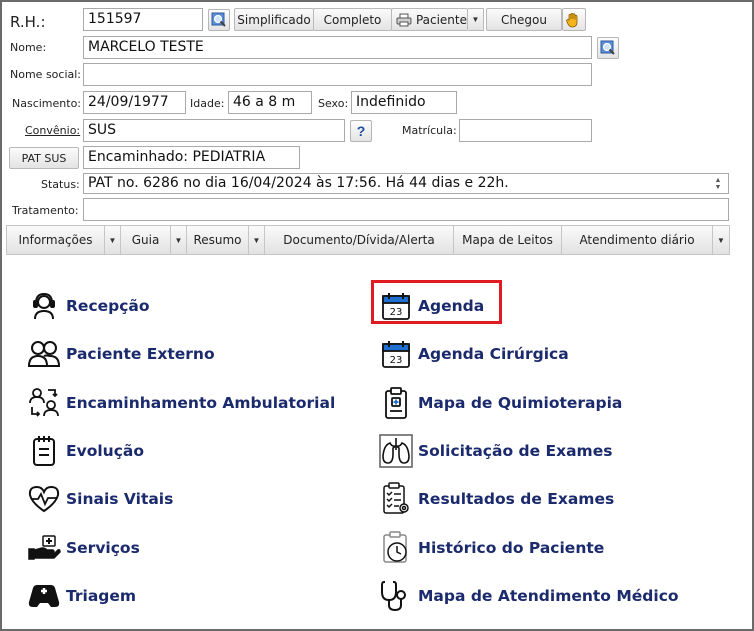  What do you see at coordinates (56, 240) in the screenshot?
I see `tab-informacoes: Informações` at bounding box center [56, 240].